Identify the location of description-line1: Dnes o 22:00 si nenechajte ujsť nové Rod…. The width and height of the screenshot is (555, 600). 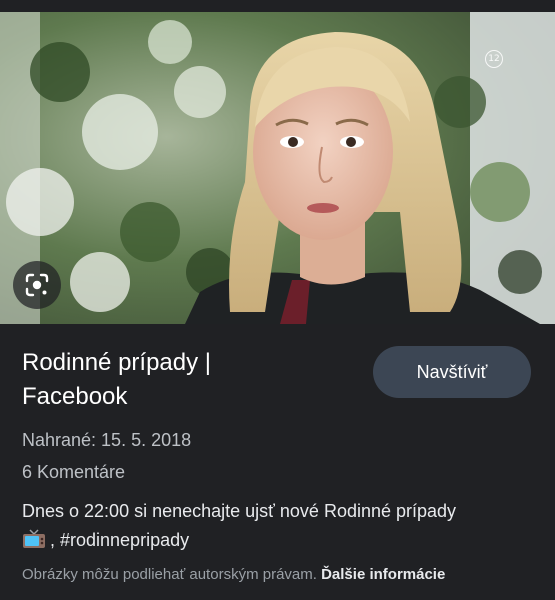
(239, 511).